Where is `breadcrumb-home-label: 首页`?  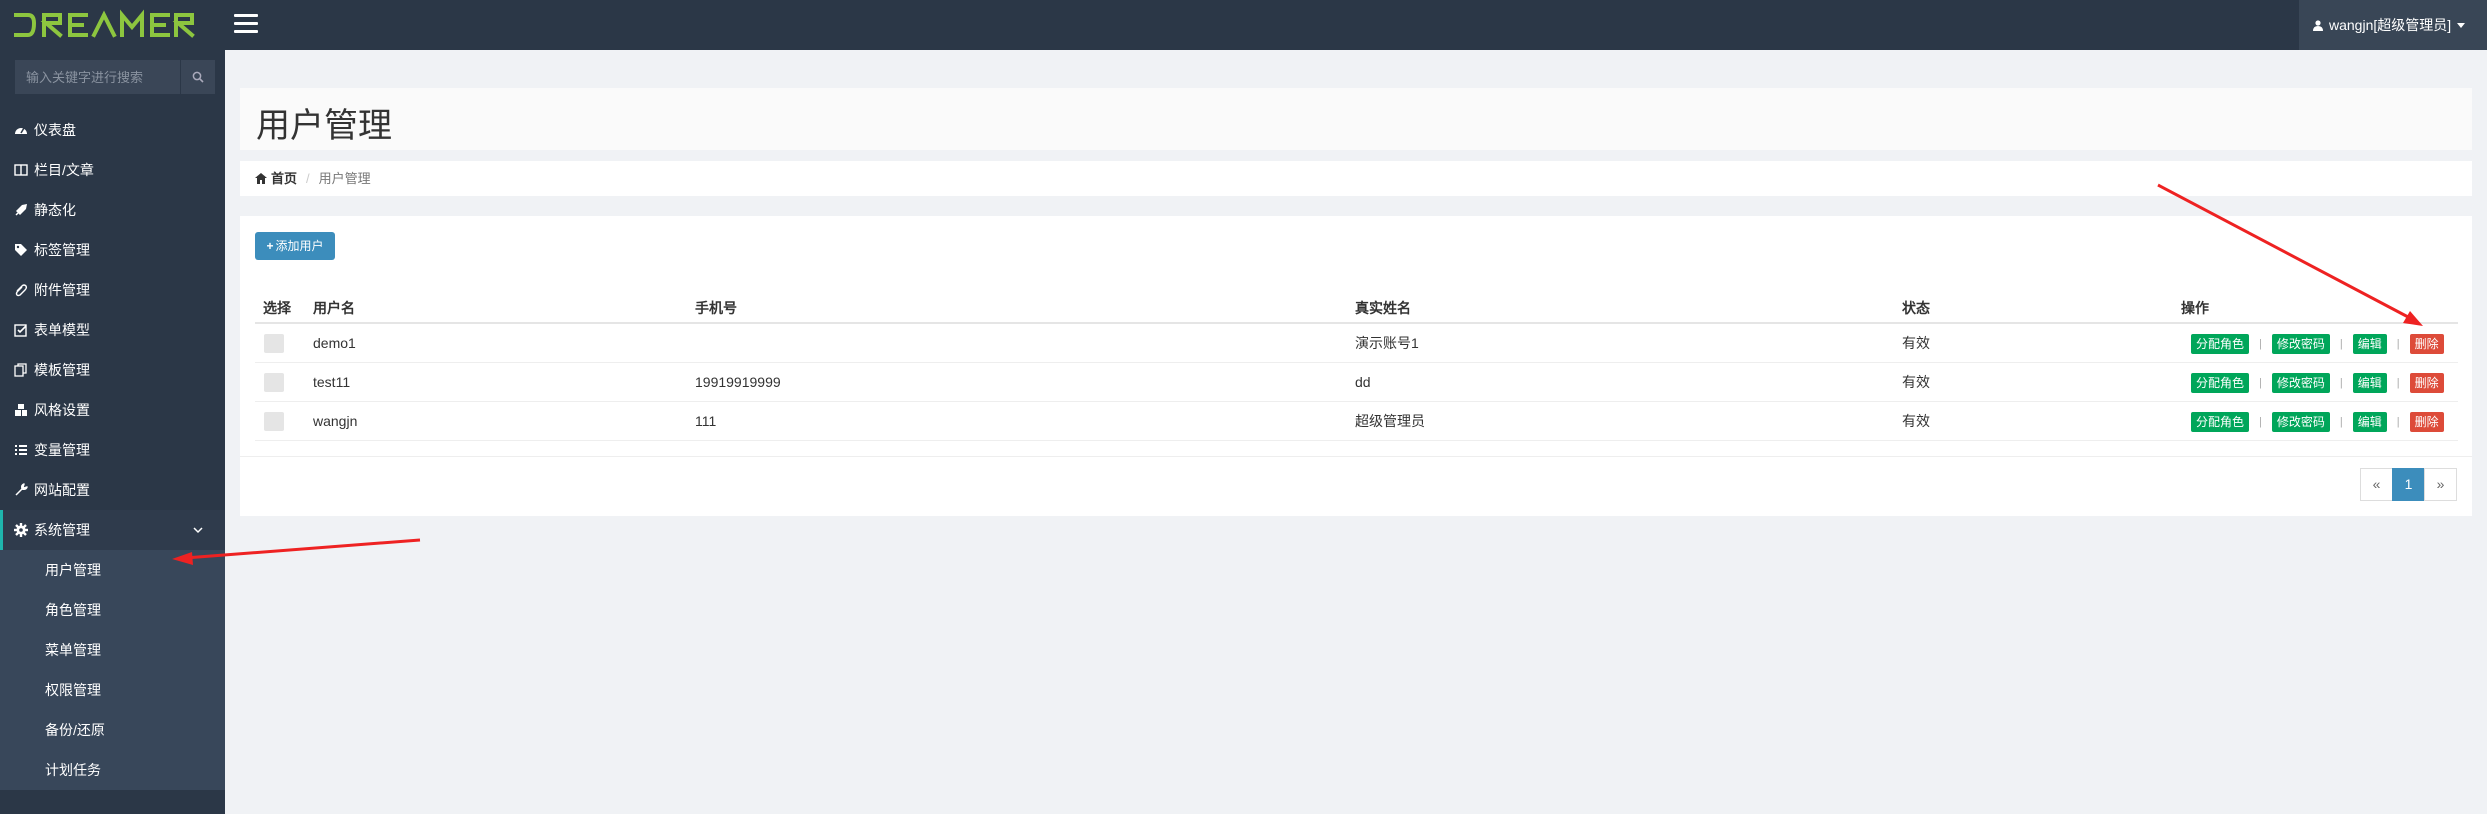
breadcrumb-home-label: 首页 is located at coordinates (284, 178).